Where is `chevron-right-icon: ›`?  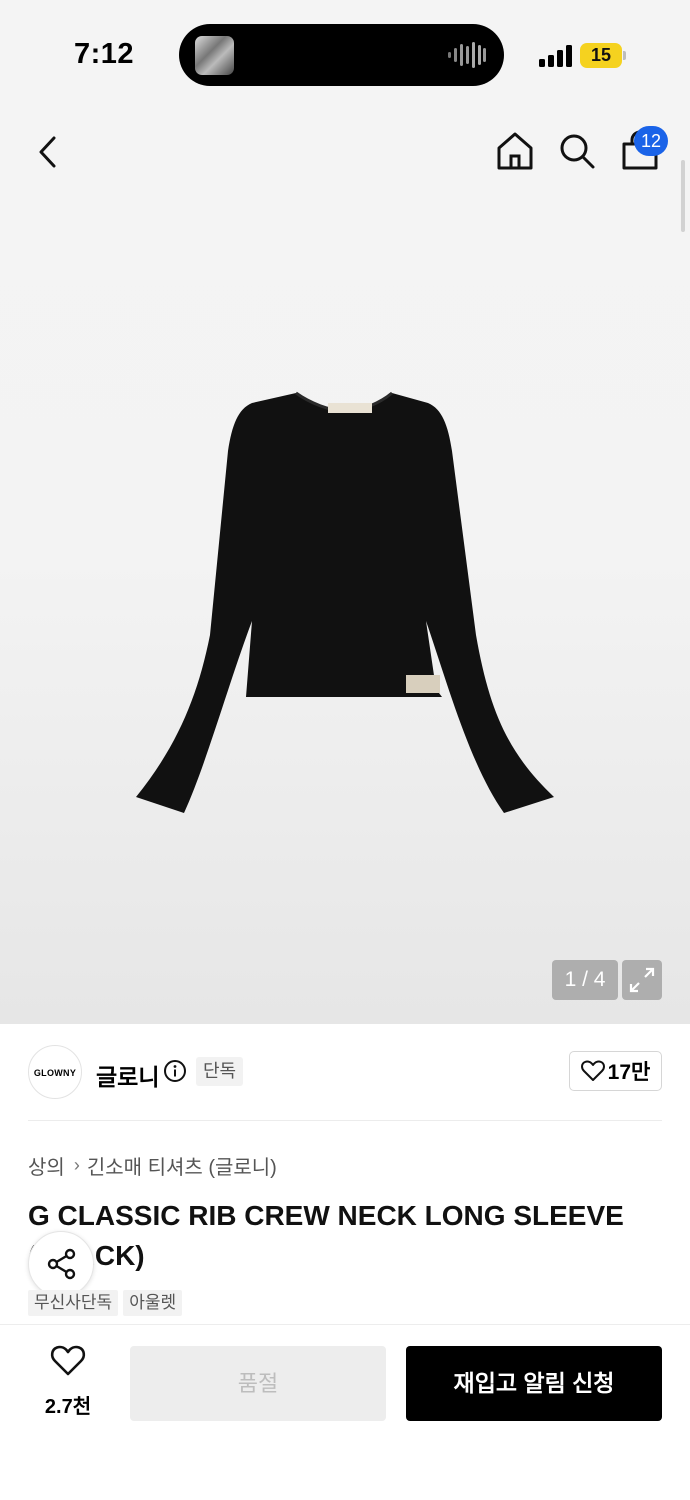
chevron-right-icon: › is located at coordinates (76, 1165).